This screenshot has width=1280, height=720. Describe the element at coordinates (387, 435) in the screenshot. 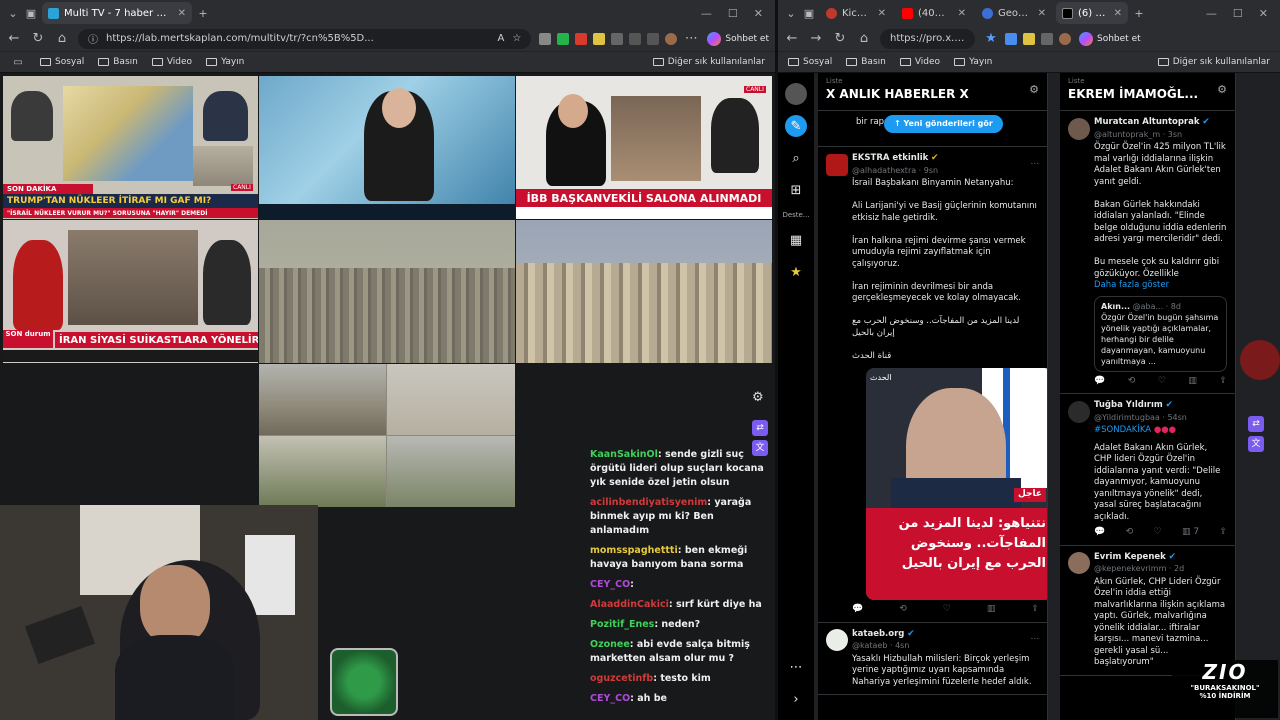

I see `tv-tile-7-quad` at that location.